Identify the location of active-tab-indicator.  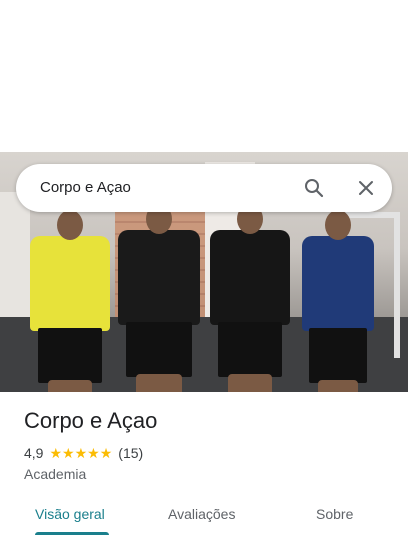
(72, 533).